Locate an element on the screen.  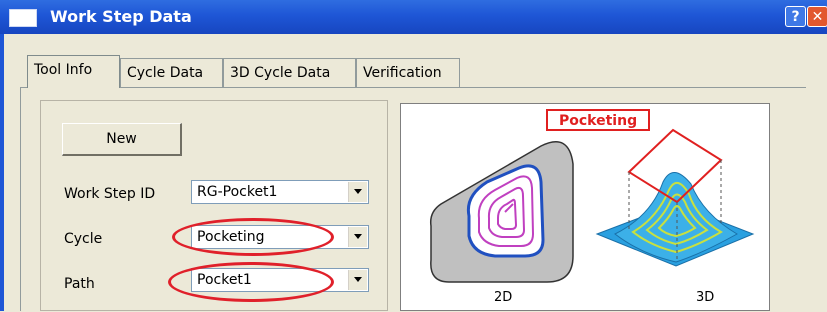
tab-verification: Verification is located at coordinates (408, 72).